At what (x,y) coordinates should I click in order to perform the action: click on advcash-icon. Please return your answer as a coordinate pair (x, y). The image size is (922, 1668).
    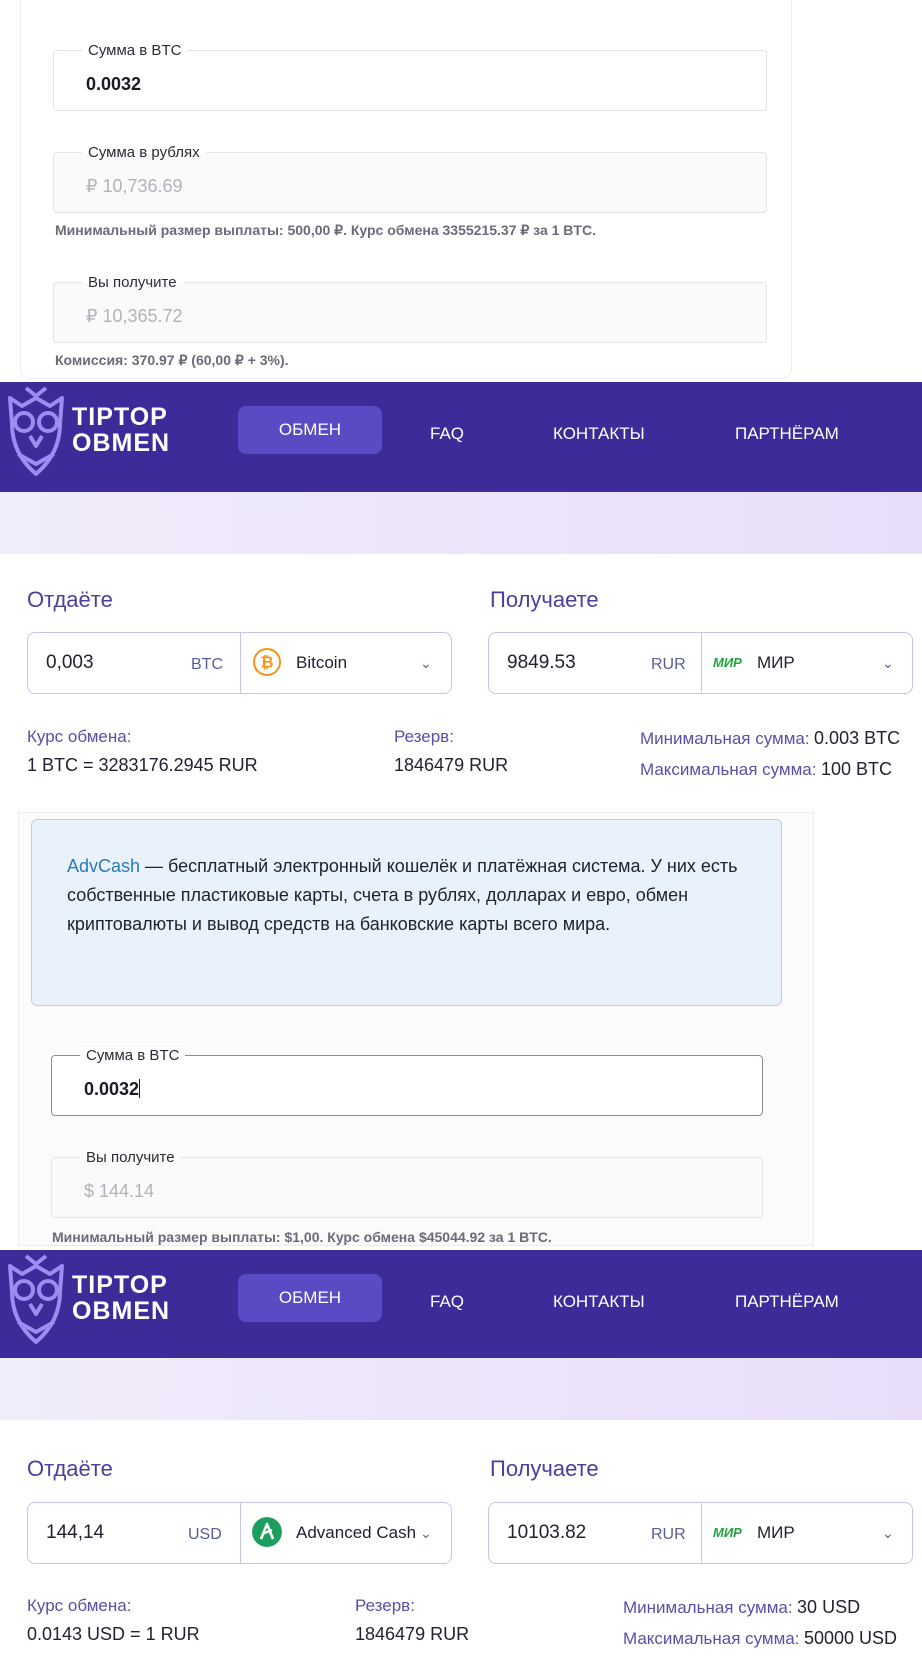
    Looking at the image, I should click on (267, 1532).